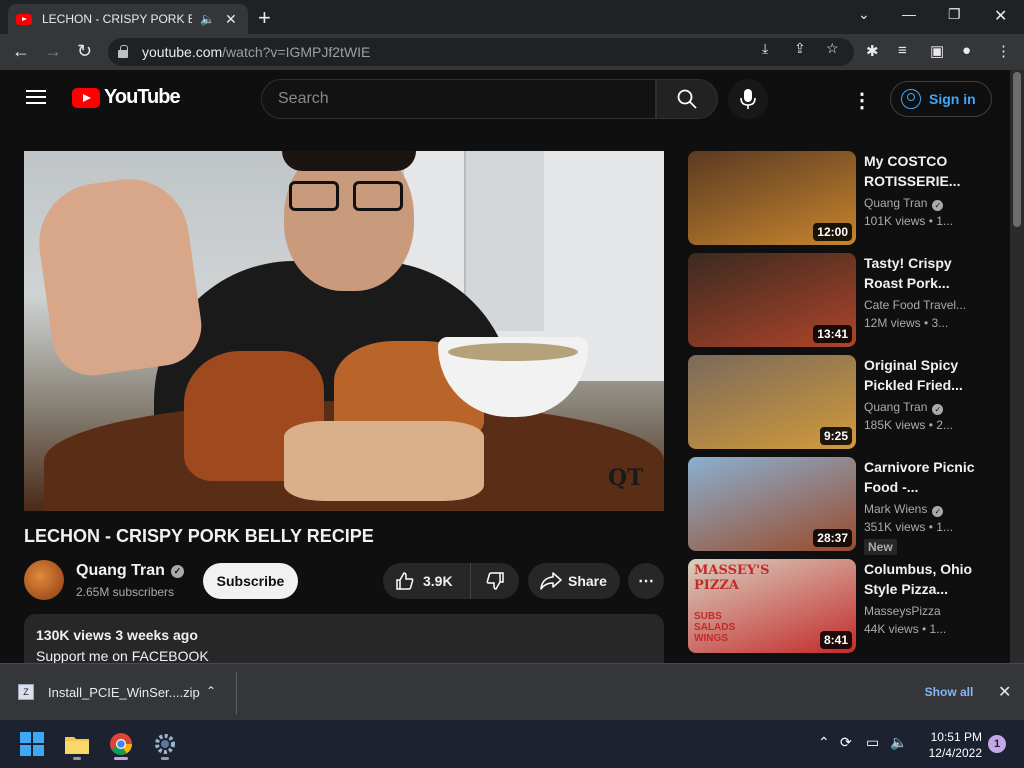  Describe the element at coordinates (772, 606) in the screenshot. I see `video-thumbnail: MASSEY'S PIZZA SUBS SALADS WINGS 8:41` at that location.